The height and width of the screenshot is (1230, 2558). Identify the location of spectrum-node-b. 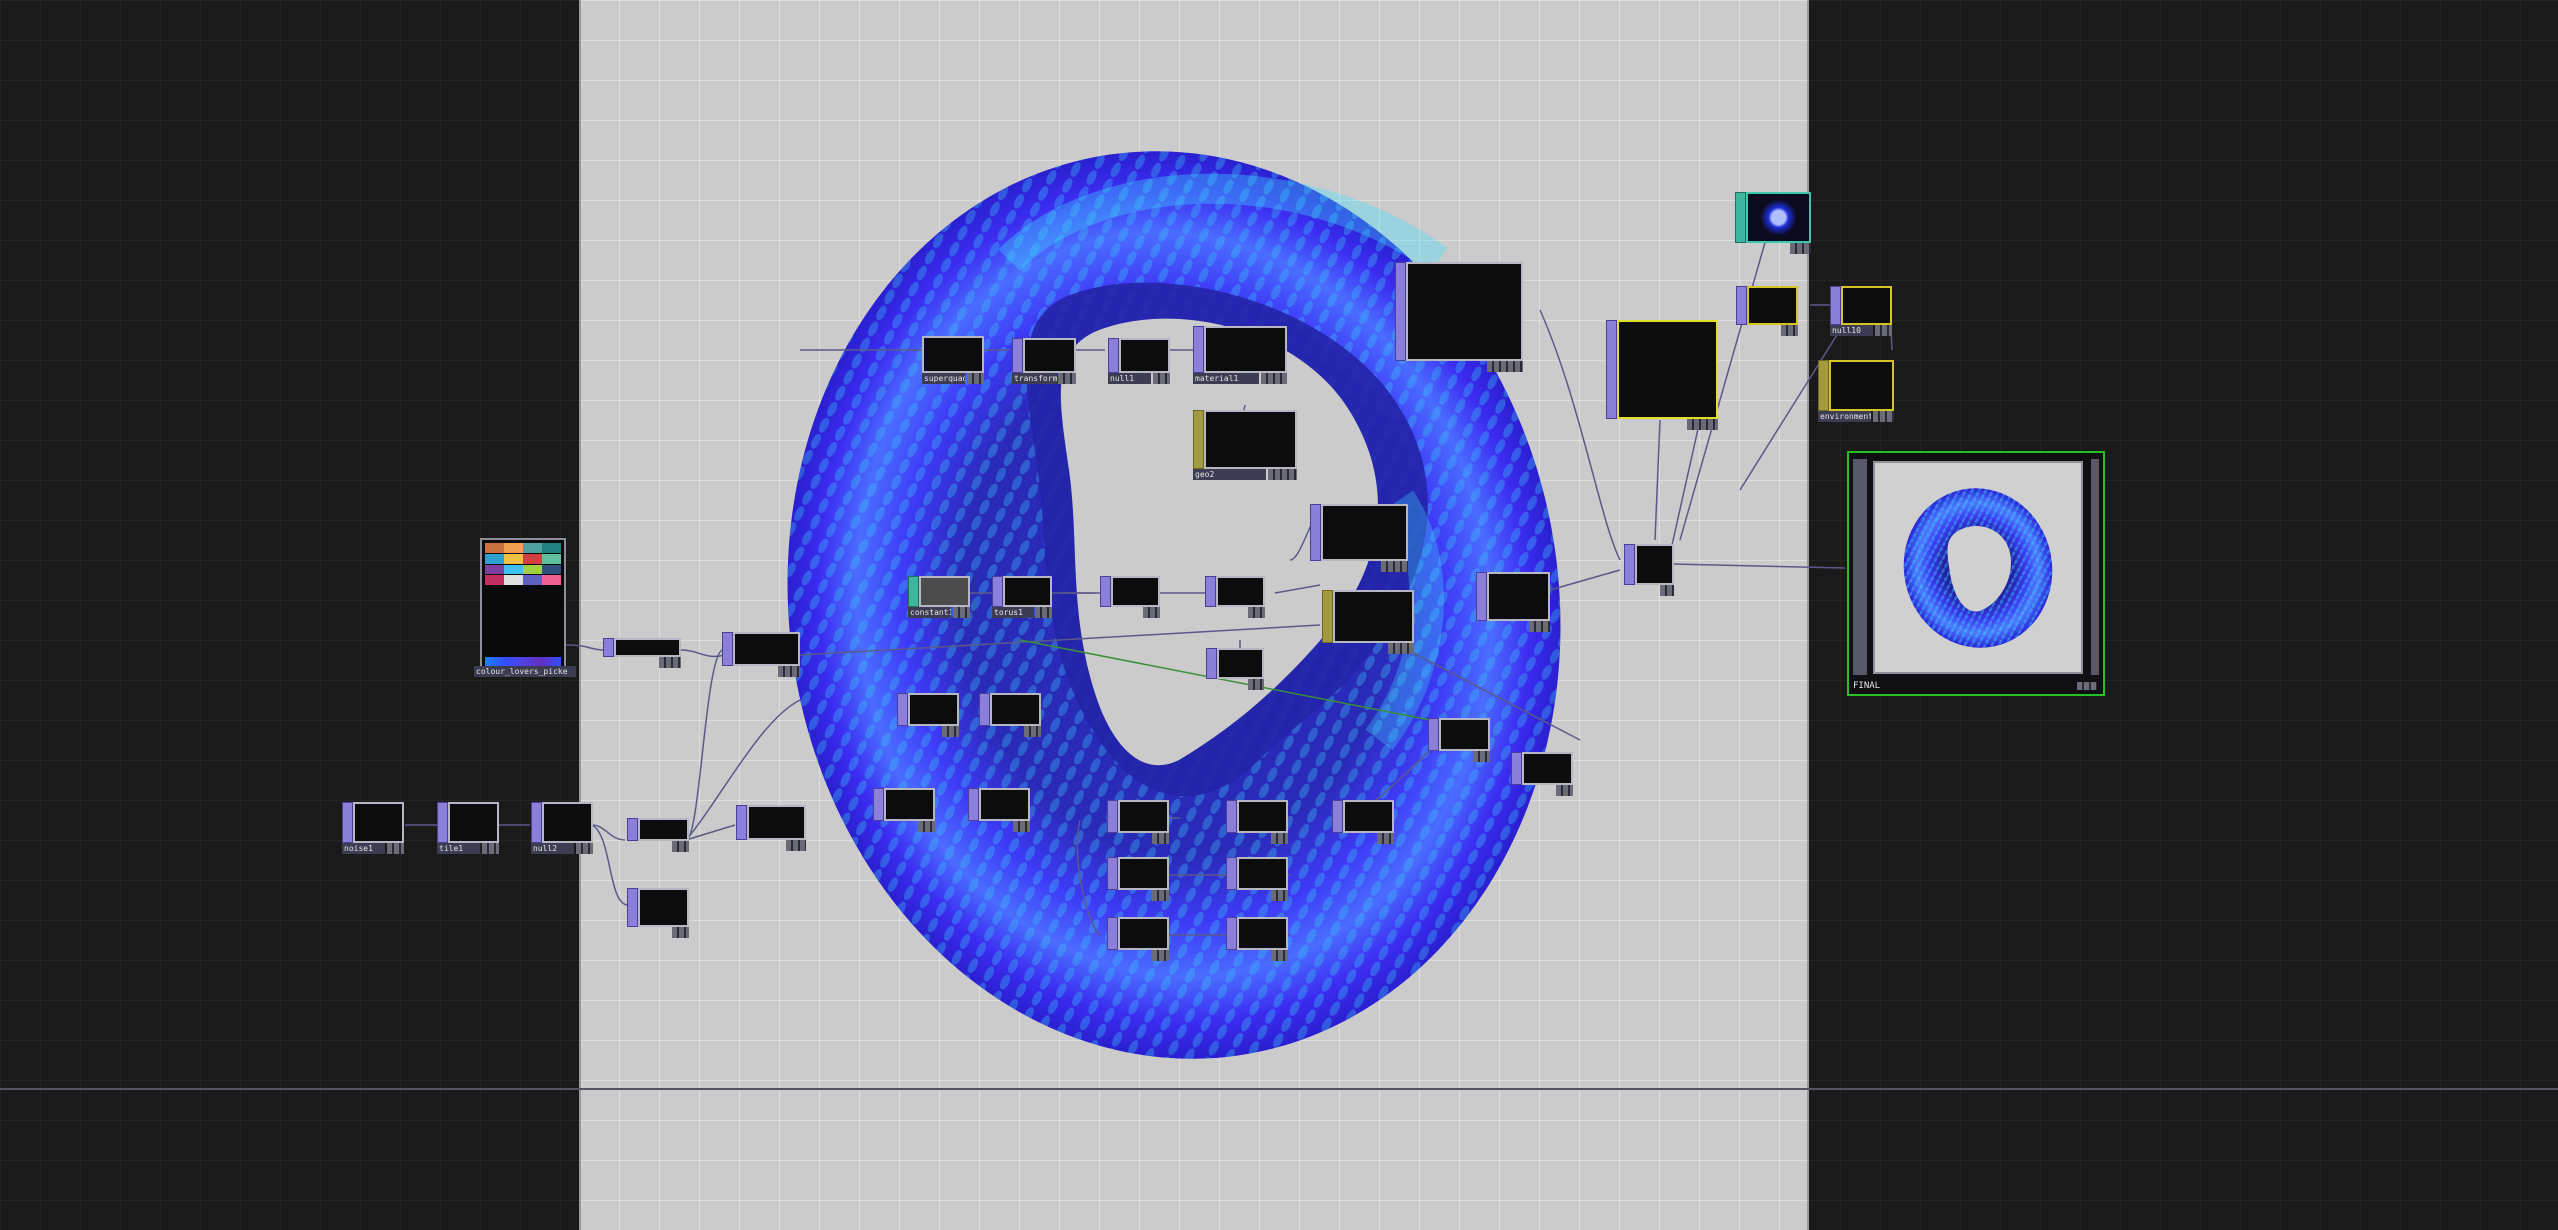
(1010, 715).